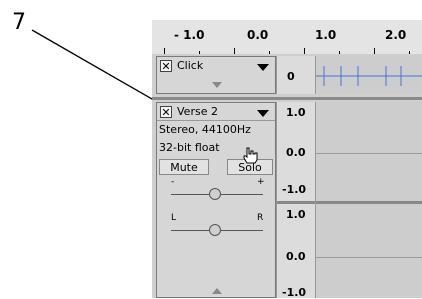 This screenshot has height=299, width=422. What do you see at coordinates (250, 155) in the screenshot?
I see `hand-cursor-icon` at bounding box center [250, 155].